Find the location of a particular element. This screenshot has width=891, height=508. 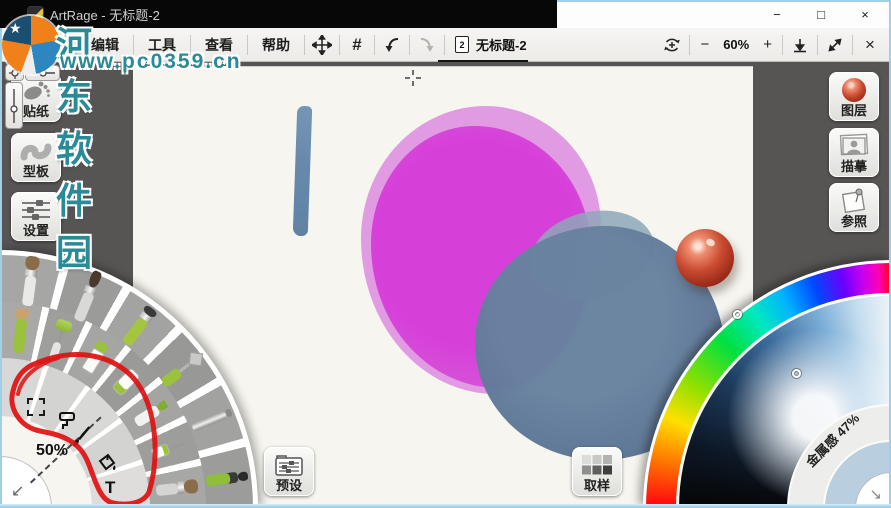

text-tool: T is located at coordinates (110, 488).